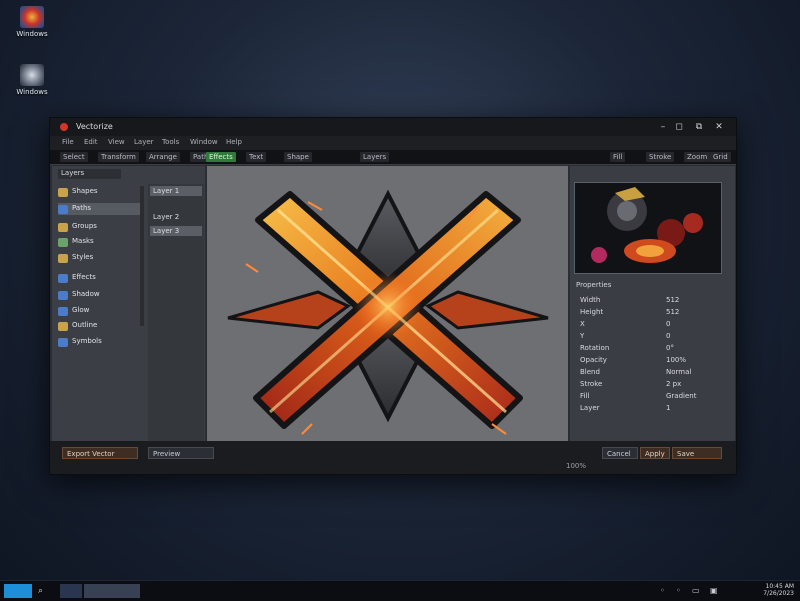 Image resolution: width=800 pixels, height=601 pixels. What do you see at coordinates (85, 191) in the screenshot?
I see `sidebar-item-label: Shapes` at bounding box center [85, 191].